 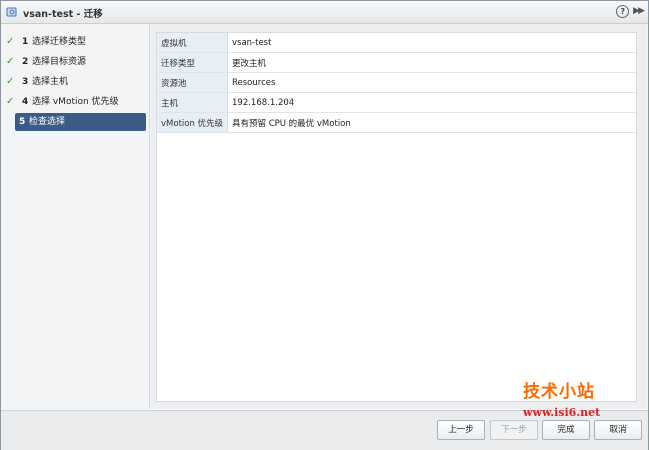 What do you see at coordinates (618, 430) in the screenshot?
I see `cancel-button: 取消` at bounding box center [618, 430].